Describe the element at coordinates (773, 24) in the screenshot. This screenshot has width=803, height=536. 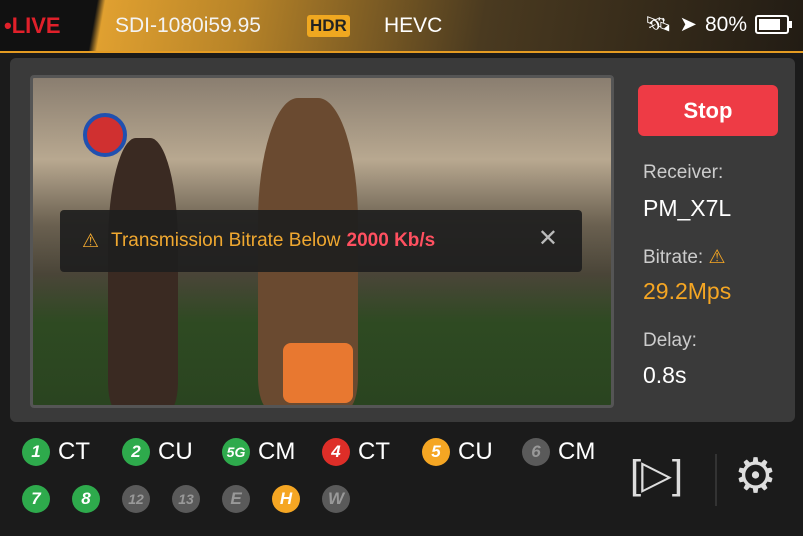
I see `battery-icon` at that location.